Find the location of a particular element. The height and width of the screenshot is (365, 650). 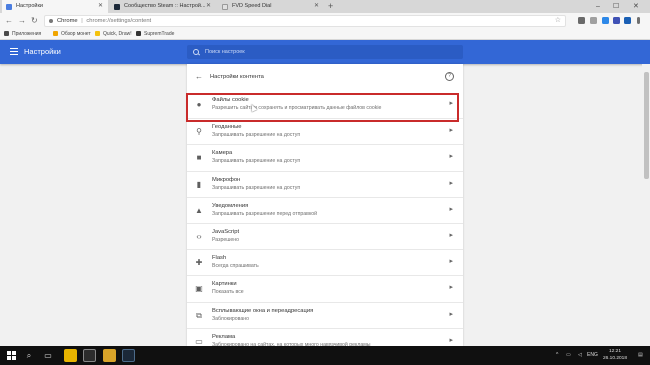

row-subtitle: Показать все is located at coordinates (228, 292).